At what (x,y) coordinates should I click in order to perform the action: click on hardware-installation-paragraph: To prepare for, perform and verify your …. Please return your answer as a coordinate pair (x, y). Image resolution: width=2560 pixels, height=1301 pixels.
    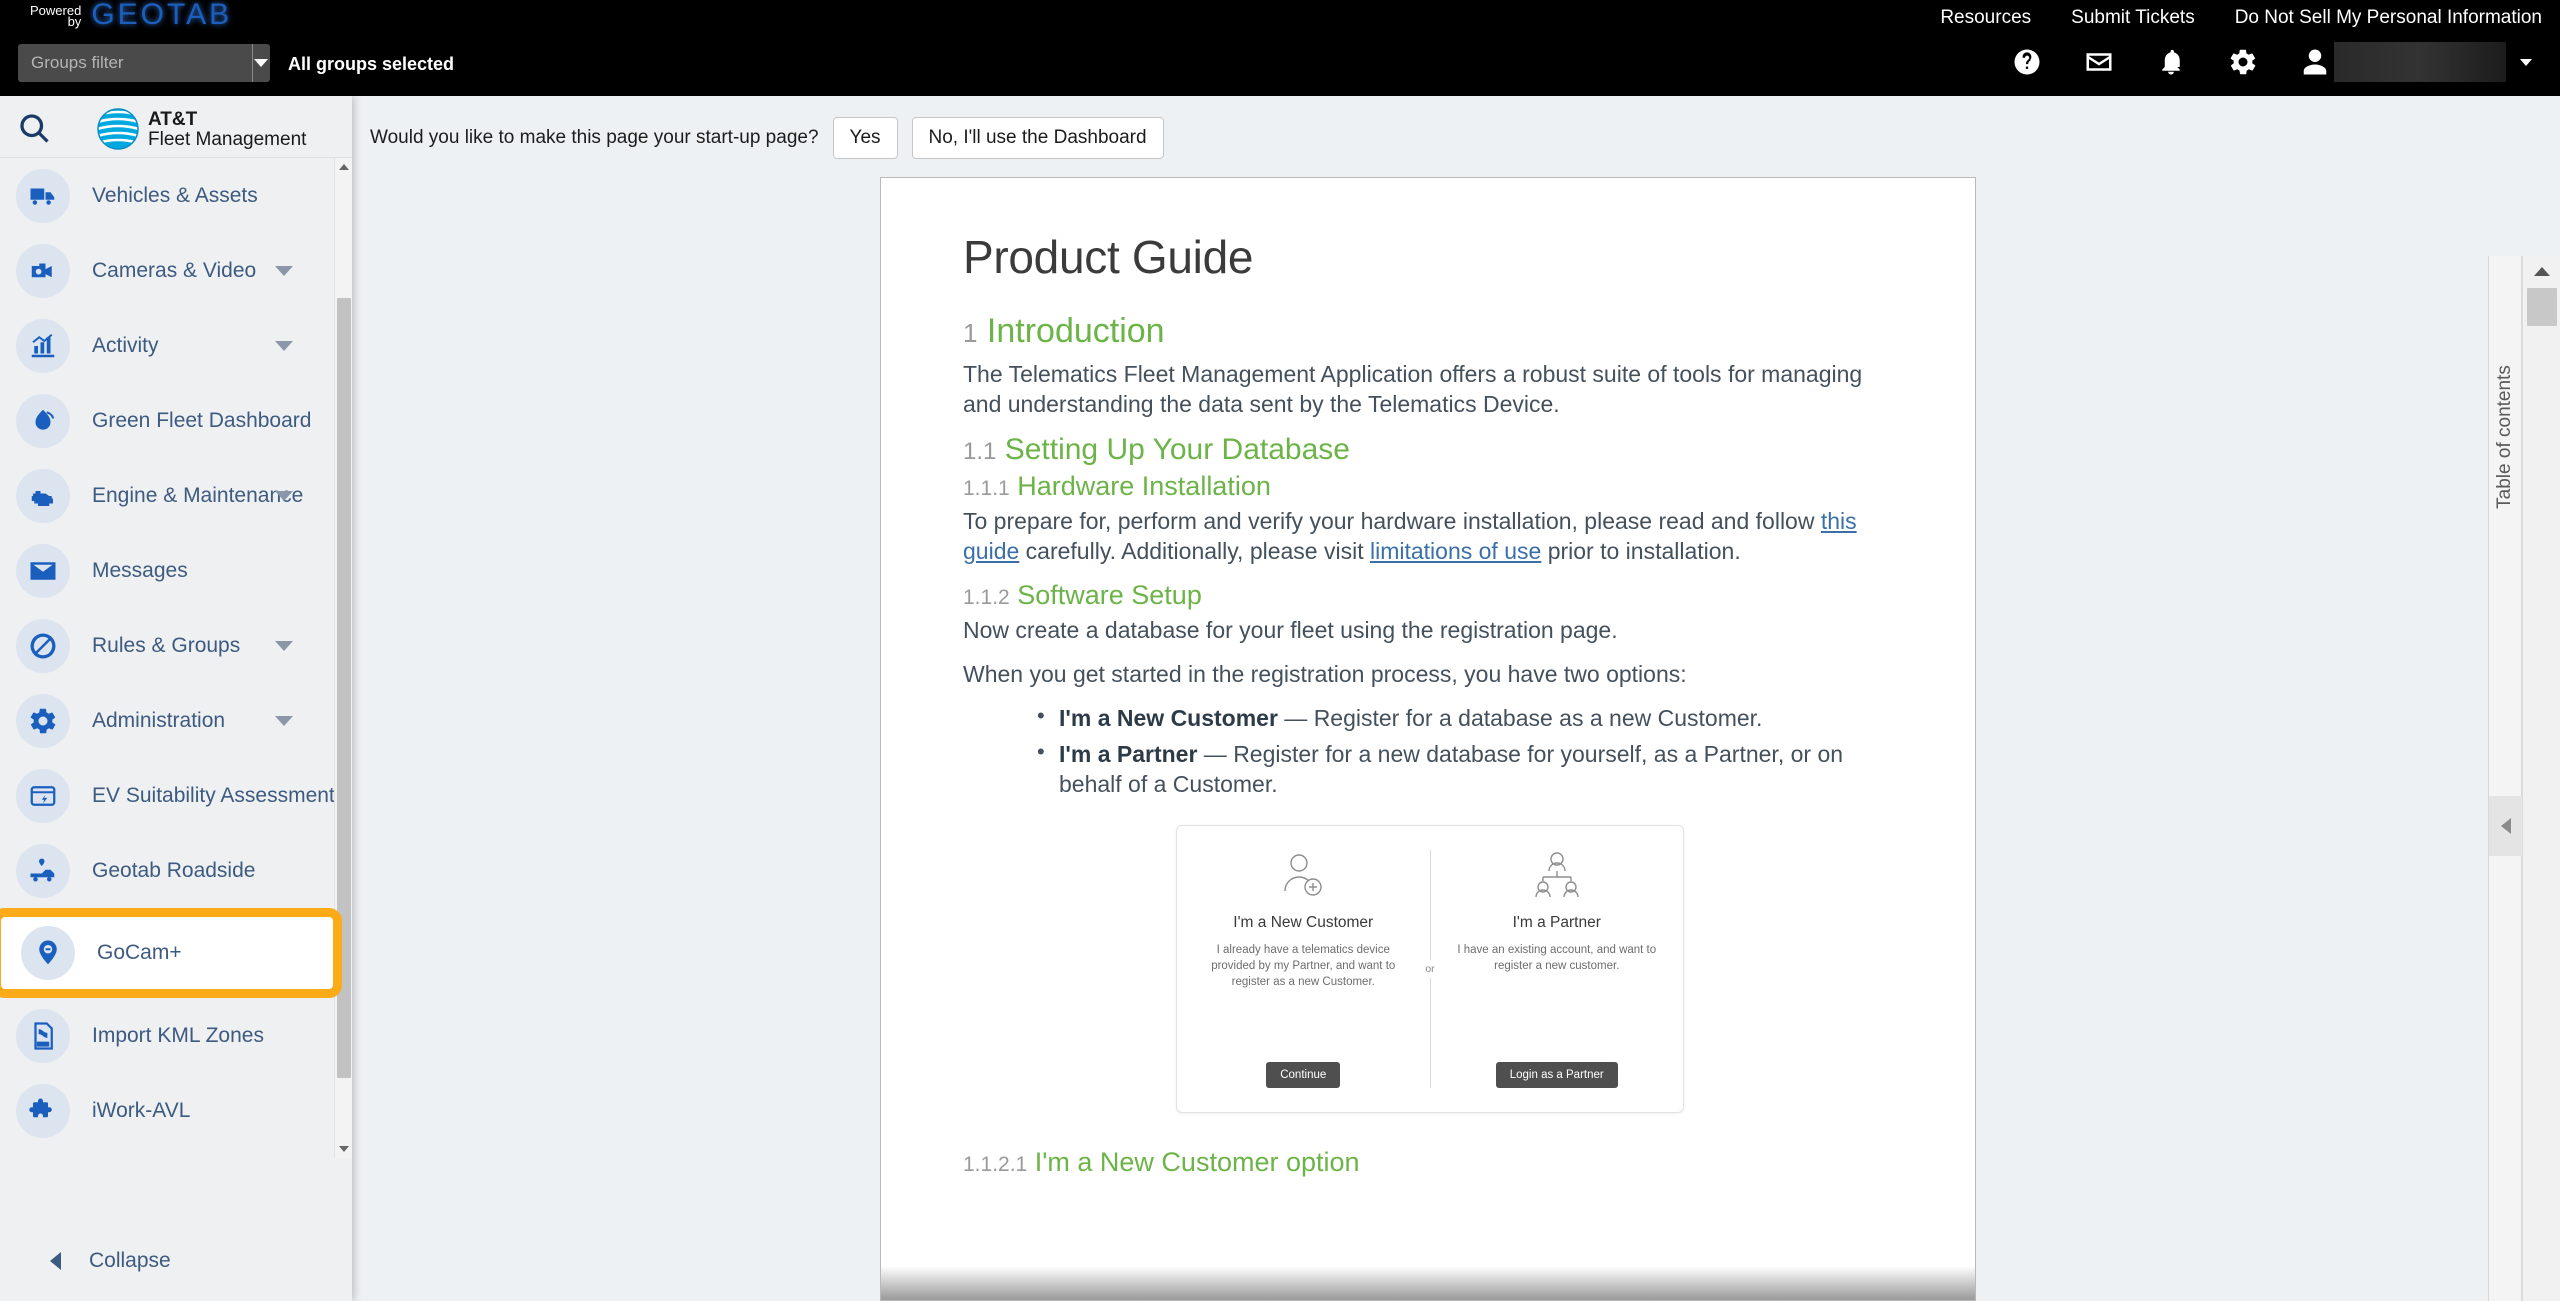
    Looking at the image, I should click on (1430, 536).